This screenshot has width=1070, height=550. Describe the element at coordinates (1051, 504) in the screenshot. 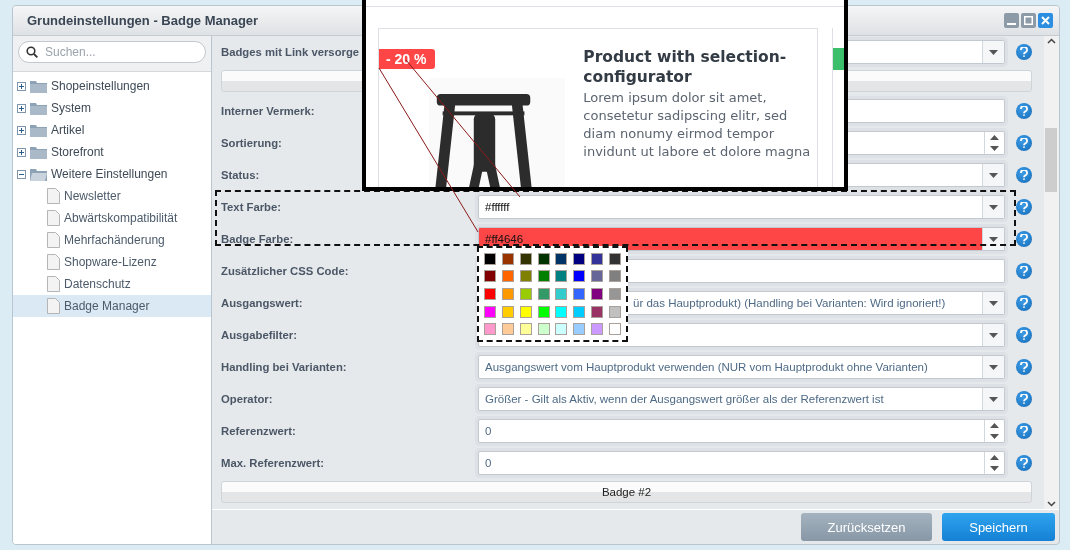

I see `scroll-down-icon` at that location.